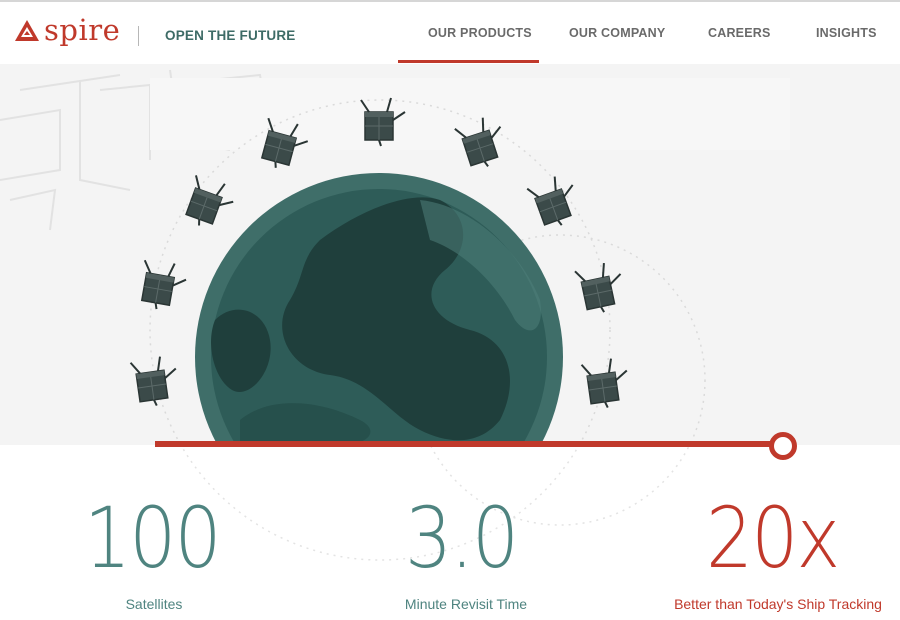 The height and width of the screenshot is (620, 900). Describe the element at coordinates (739, 33) in the screenshot. I see `nav-item-careers: CAREERS` at that location.